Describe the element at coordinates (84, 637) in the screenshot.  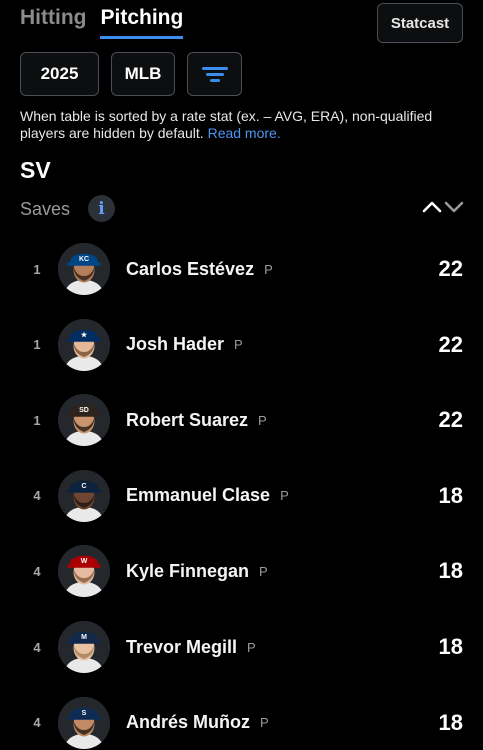
I see `svg-text: M` at that location.